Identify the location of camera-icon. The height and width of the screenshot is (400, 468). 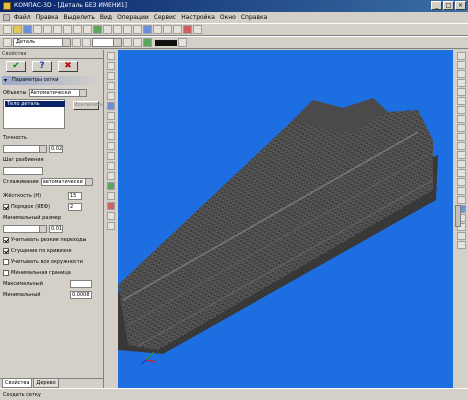
(461, 155).